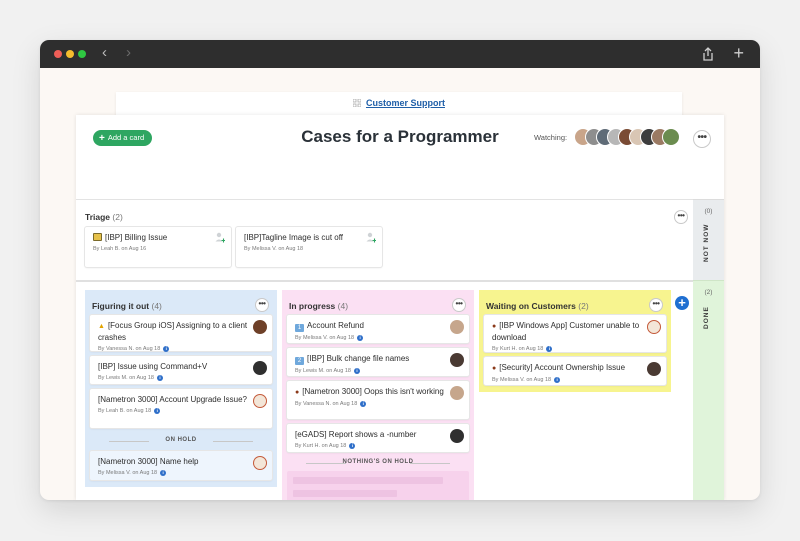 The height and width of the screenshot is (541, 800). Describe the element at coordinates (104, 53) in the screenshot. I see `back-icon: ‹` at that location.